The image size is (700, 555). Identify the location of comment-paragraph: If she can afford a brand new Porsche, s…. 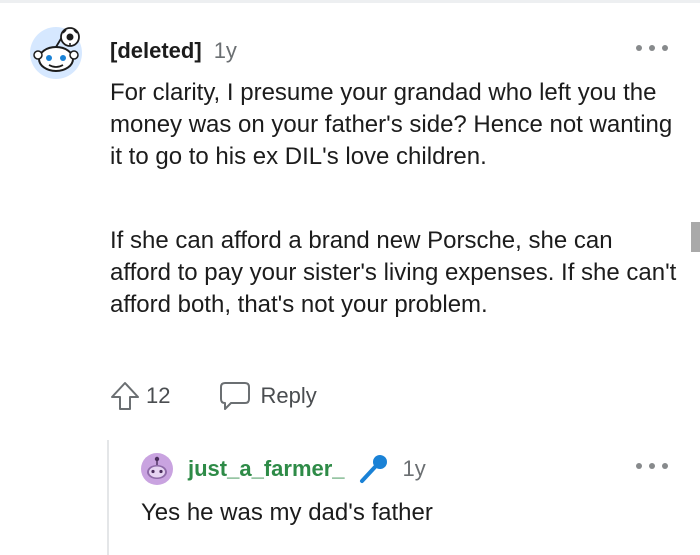
(393, 272).